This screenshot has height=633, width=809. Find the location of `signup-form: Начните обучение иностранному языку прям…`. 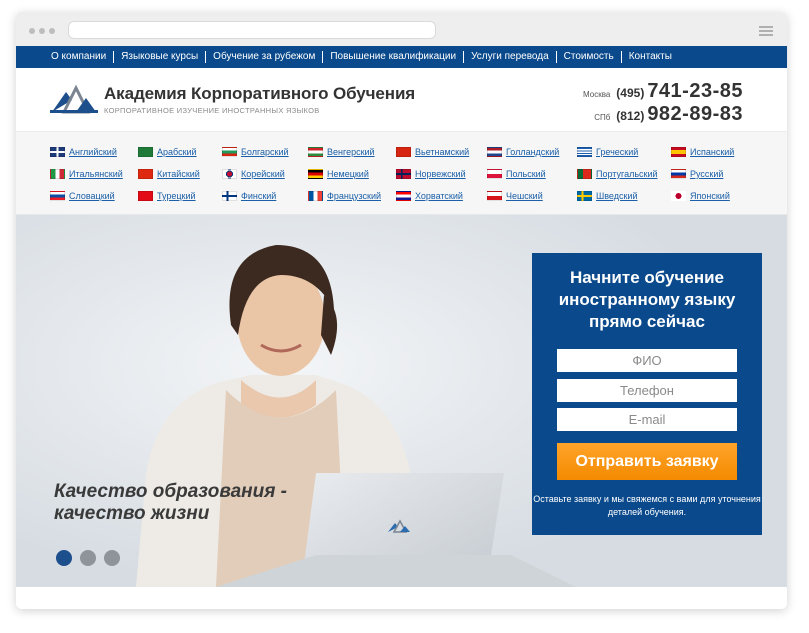

signup-form: Начните обучение иностранному языку прям… is located at coordinates (647, 394).